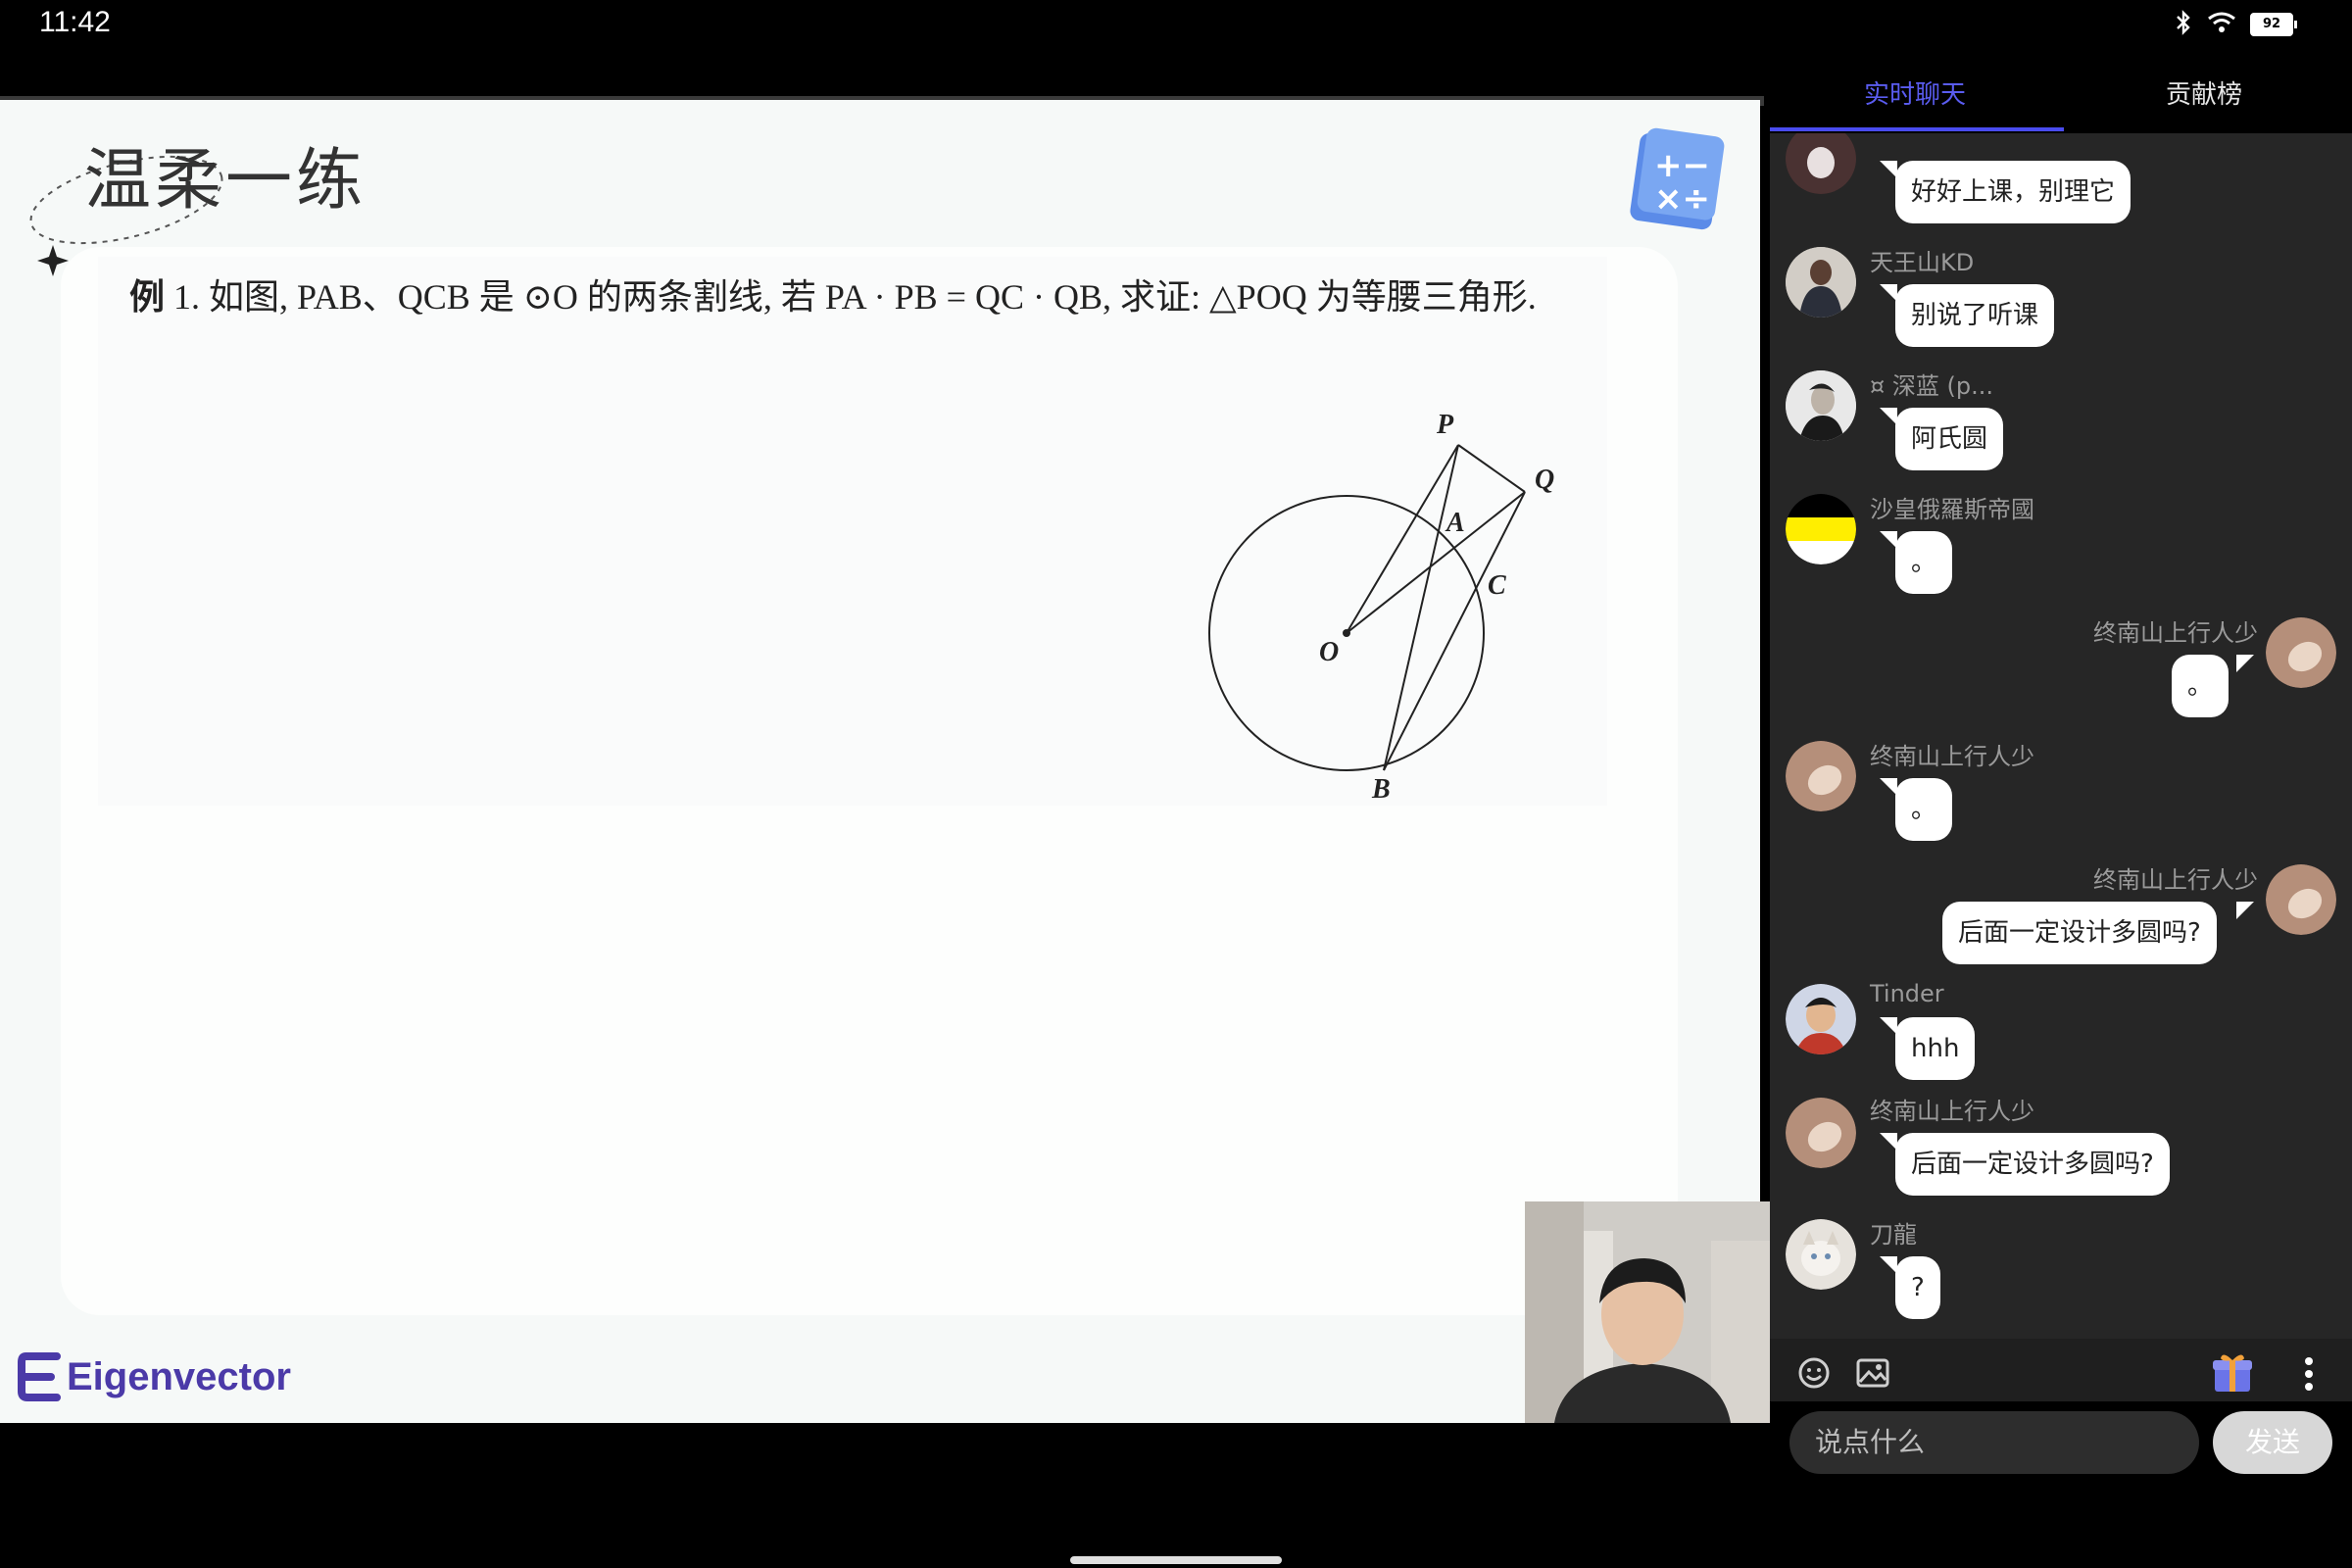  What do you see at coordinates (147, 297) in the screenshot?
I see `problem-prefix: 例` at bounding box center [147, 297].